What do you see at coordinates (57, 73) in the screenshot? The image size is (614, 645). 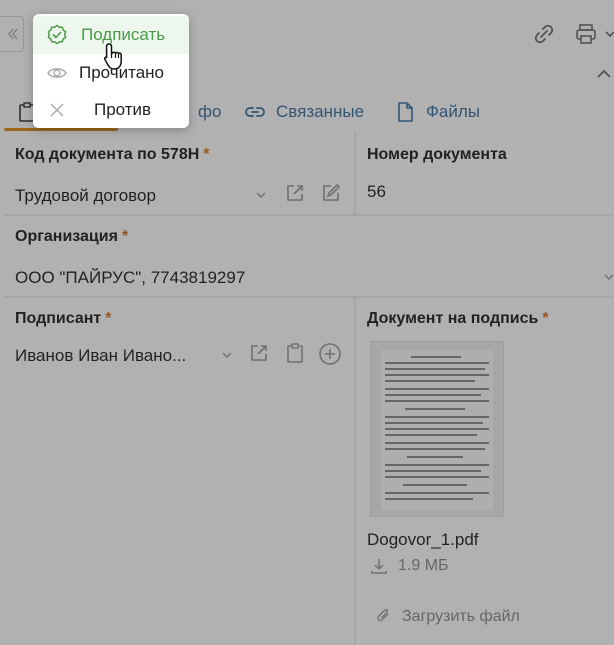 I see `eye-icon` at bounding box center [57, 73].